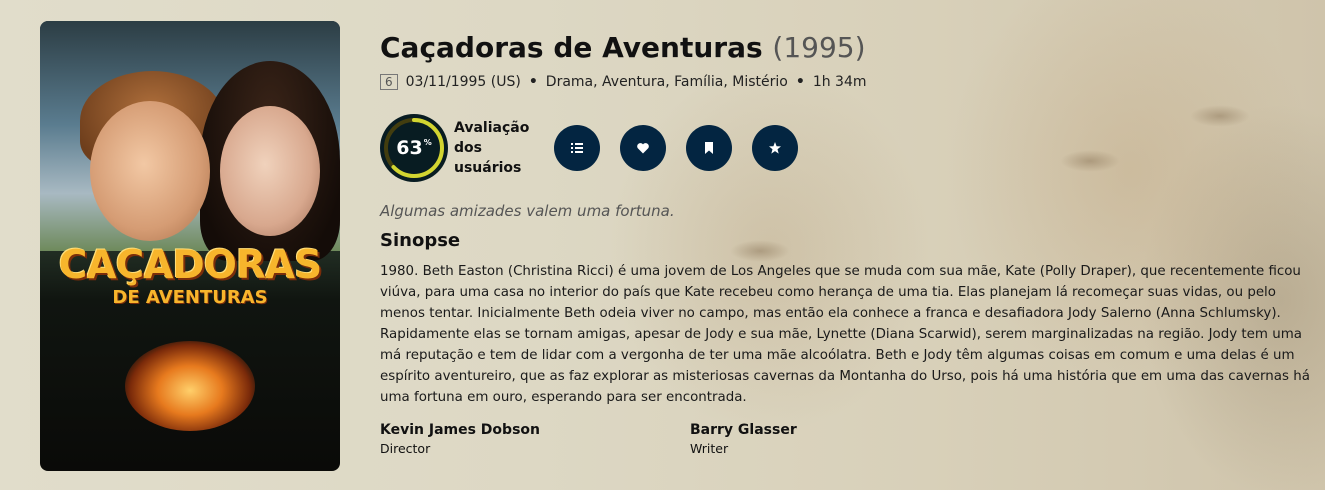  I want to click on user-score-chart: 63%, so click(414, 148).